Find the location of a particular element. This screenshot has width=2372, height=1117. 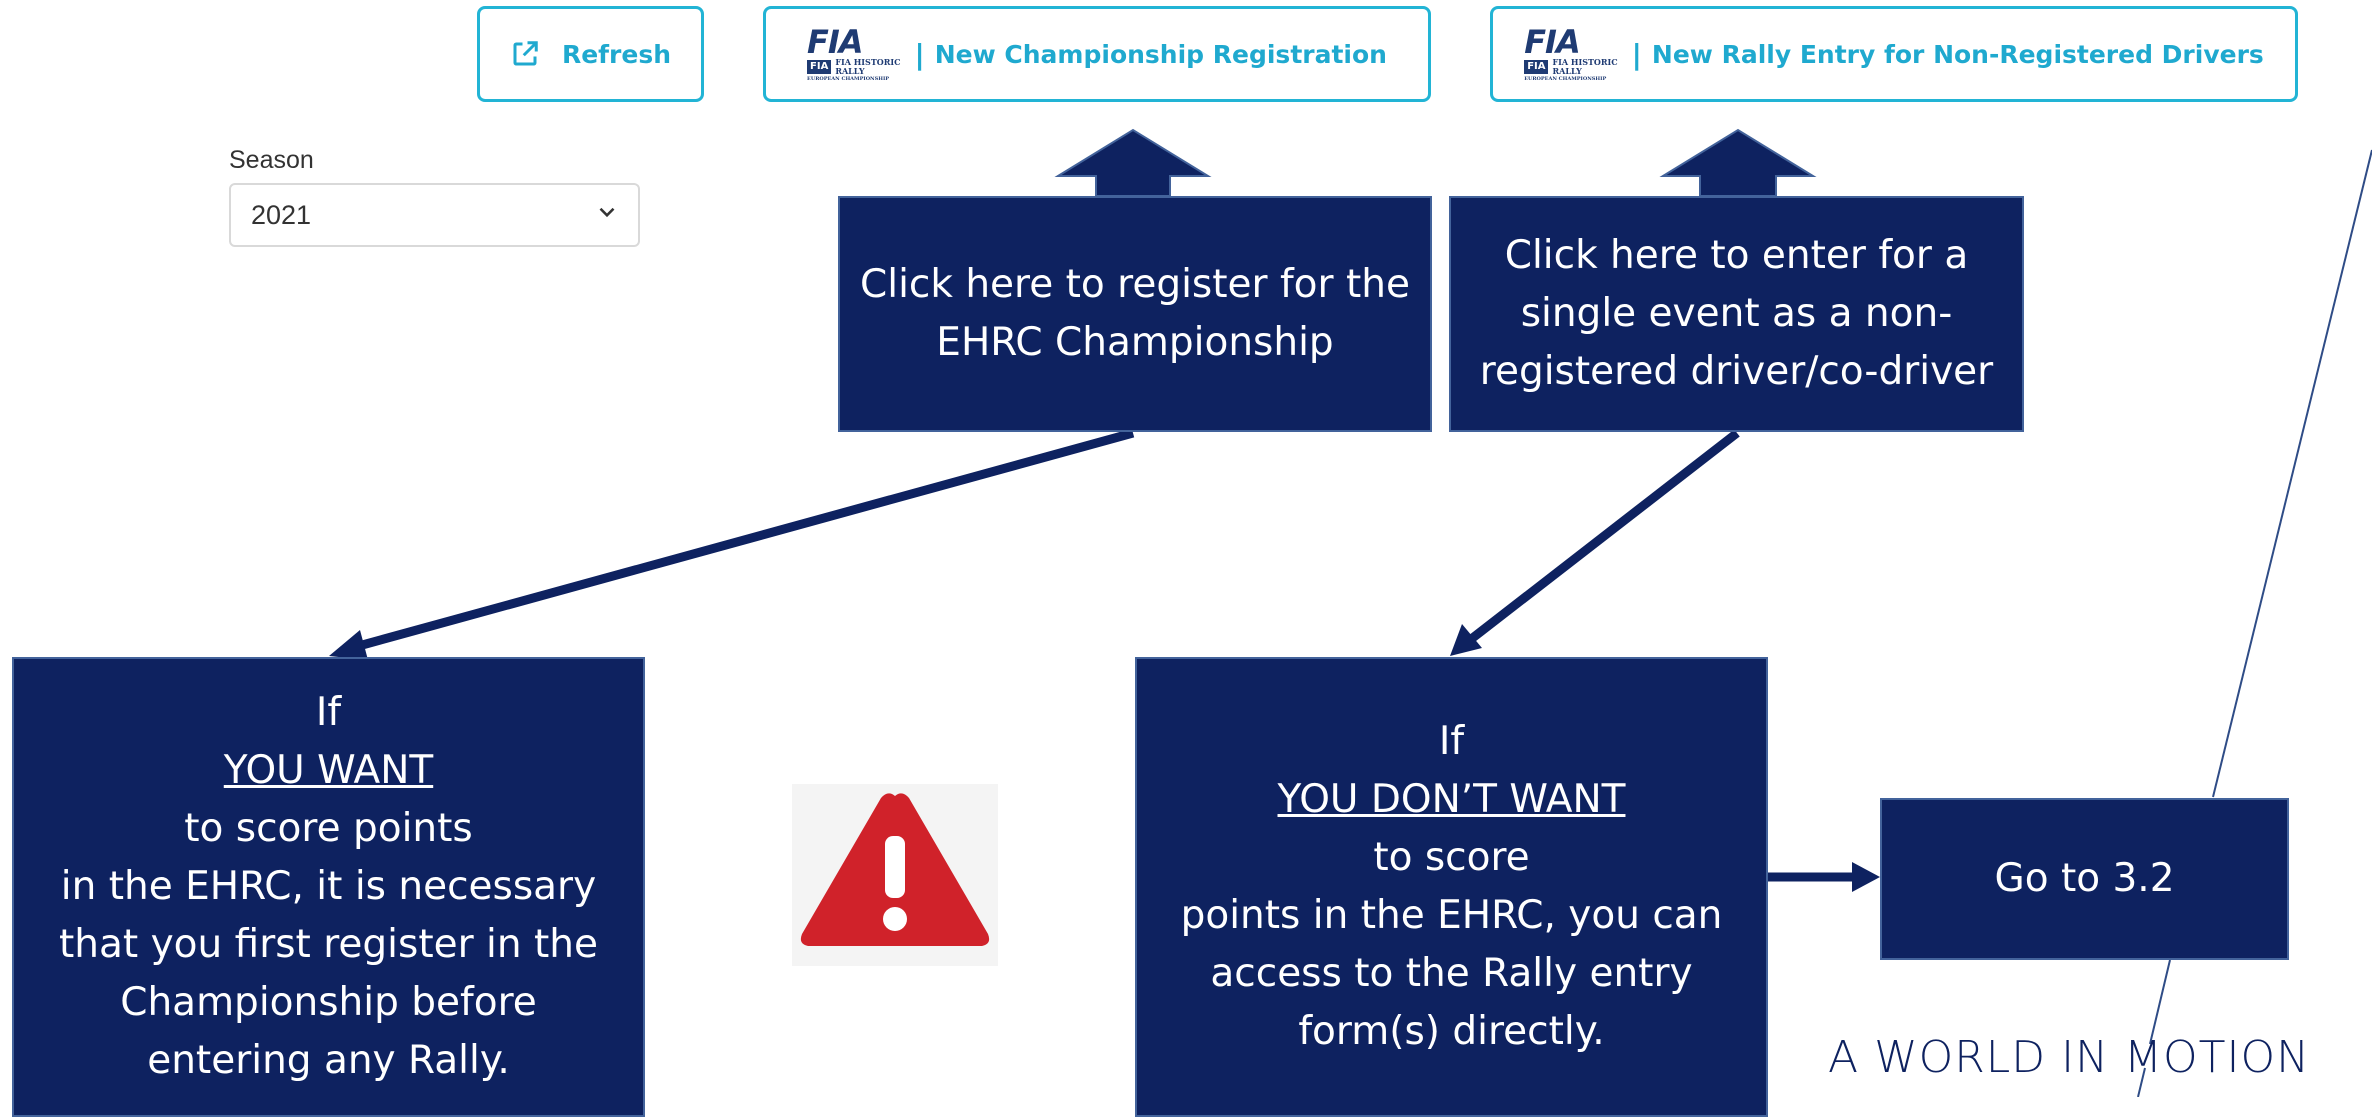

warning-icon is located at coordinates (895, 875).